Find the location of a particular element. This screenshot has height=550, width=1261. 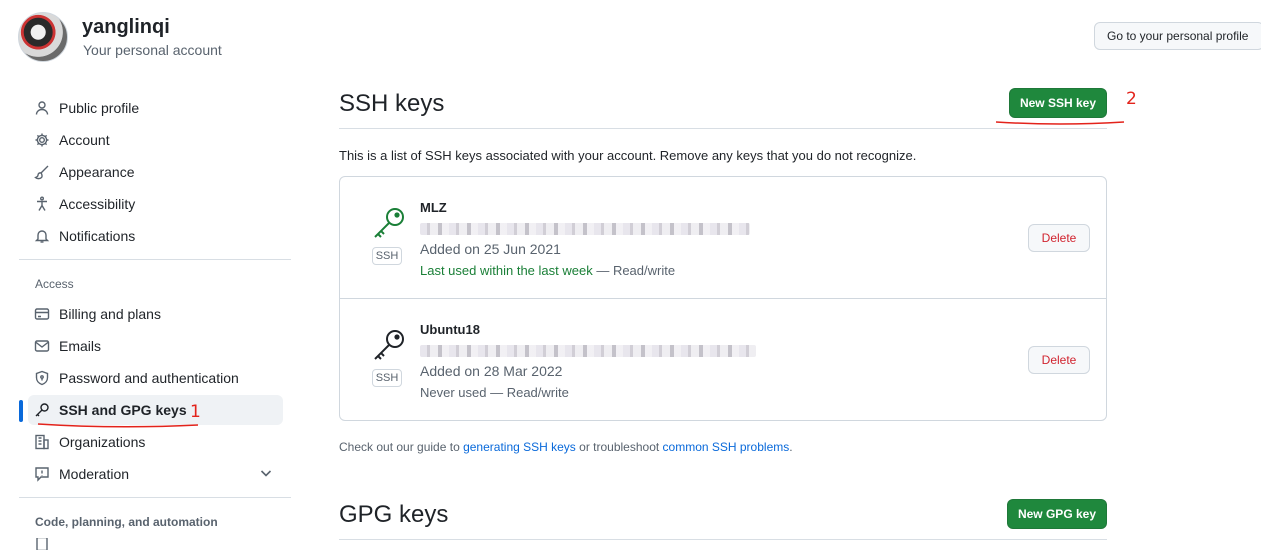

sidebar-item-label: Public profile is located at coordinates (99, 108).